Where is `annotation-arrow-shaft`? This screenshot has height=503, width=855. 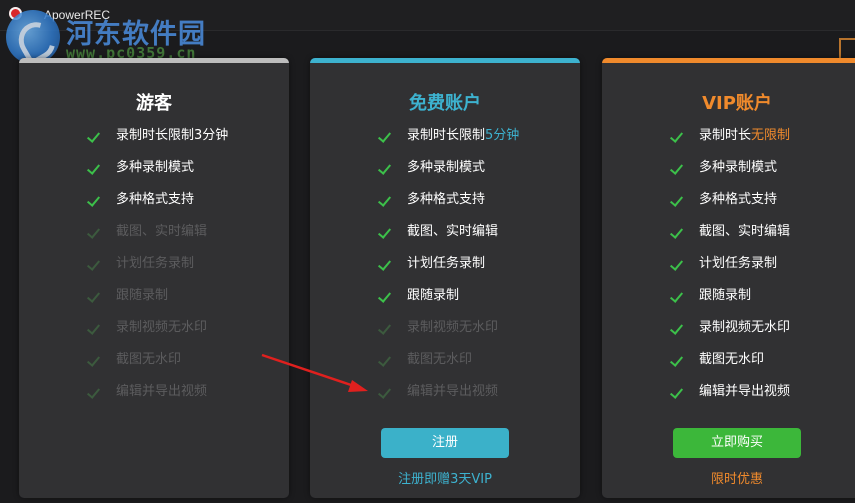 annotation-arrow-shaft is located at coordinates (309, 371).